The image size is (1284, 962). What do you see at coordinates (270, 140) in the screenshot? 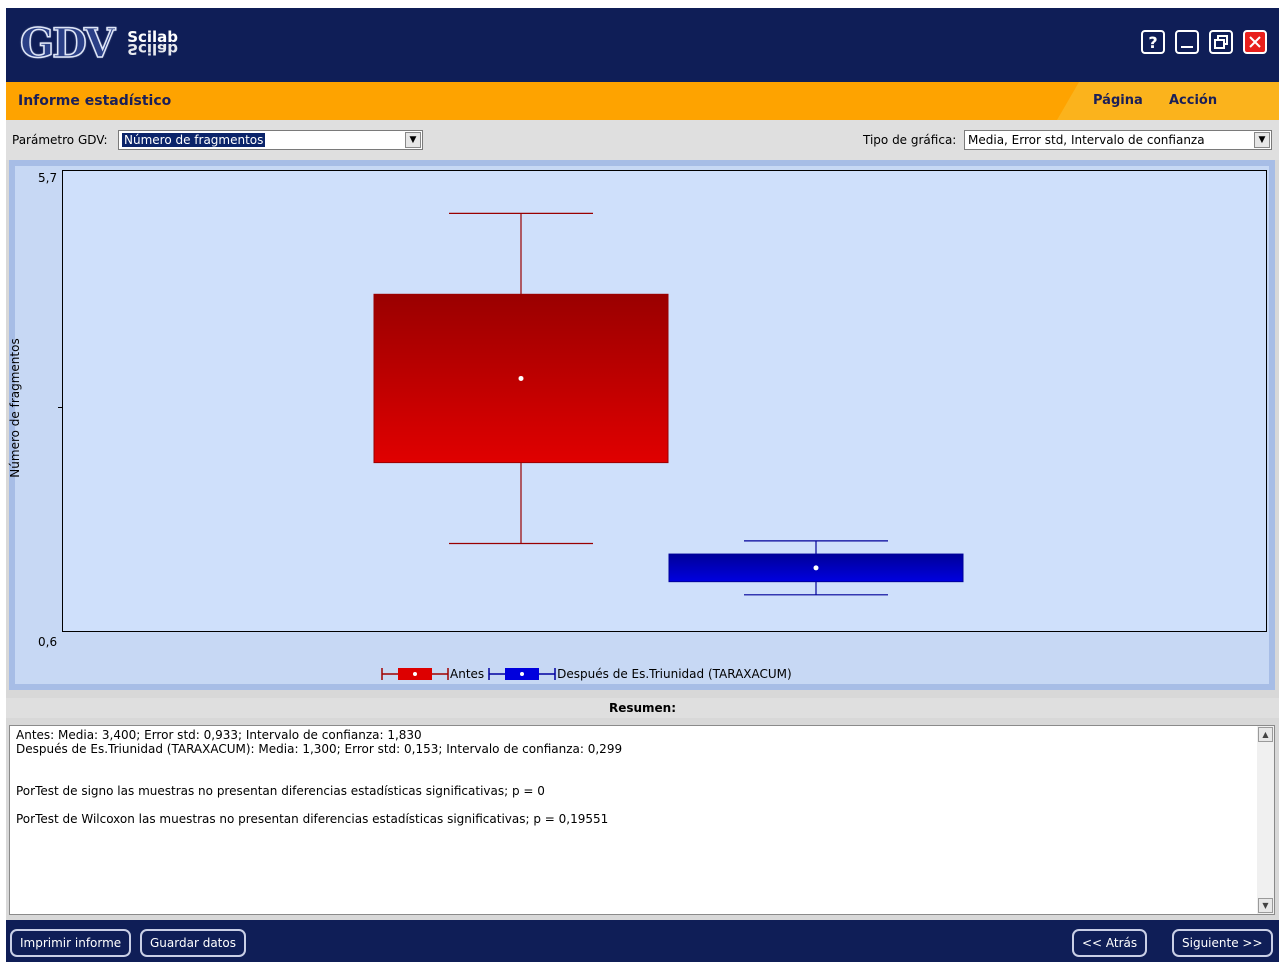
I see `param-select: Número de fragmentos ▼` at bounding box center [270, 140].